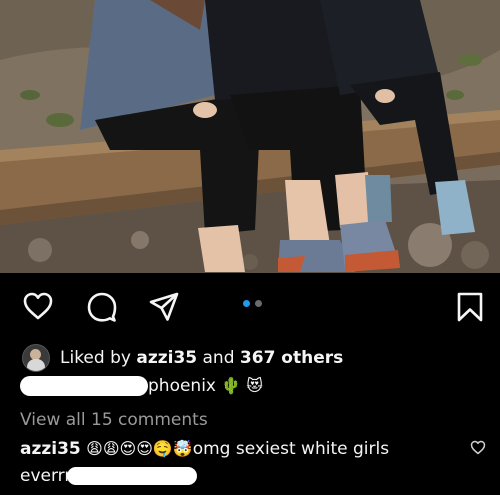 This screenshot has height=495, width=500. What do you see at coordinates (291, 358) in the screenshot?
I see `likes-others-link: 367 others` at bounding box center [291, 358].